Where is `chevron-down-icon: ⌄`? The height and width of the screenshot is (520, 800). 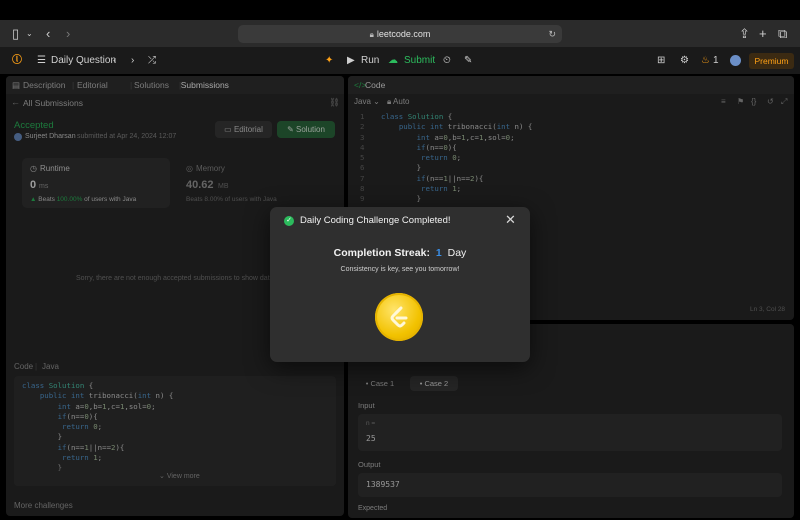
chevron-down-icon: ⌄ is located at coordinates (29, 34).